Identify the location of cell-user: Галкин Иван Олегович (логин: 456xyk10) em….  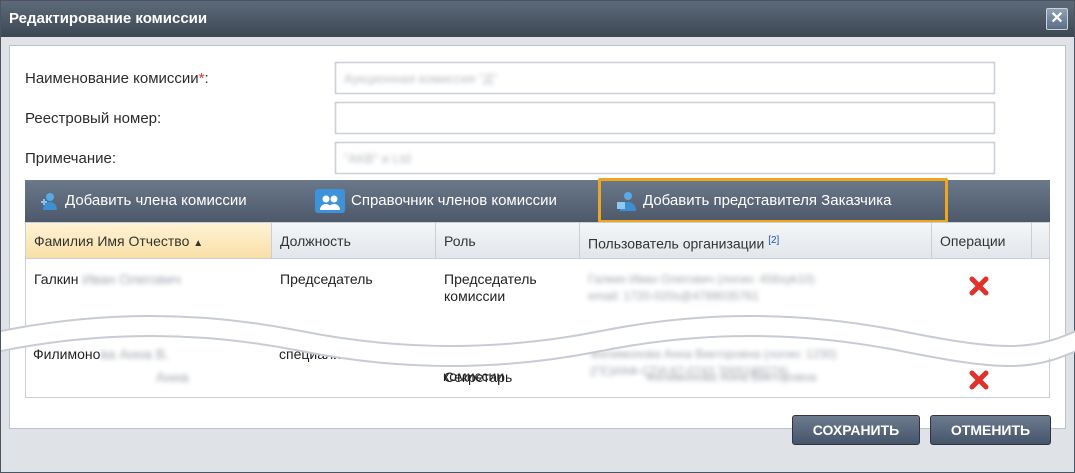
(701, 287).